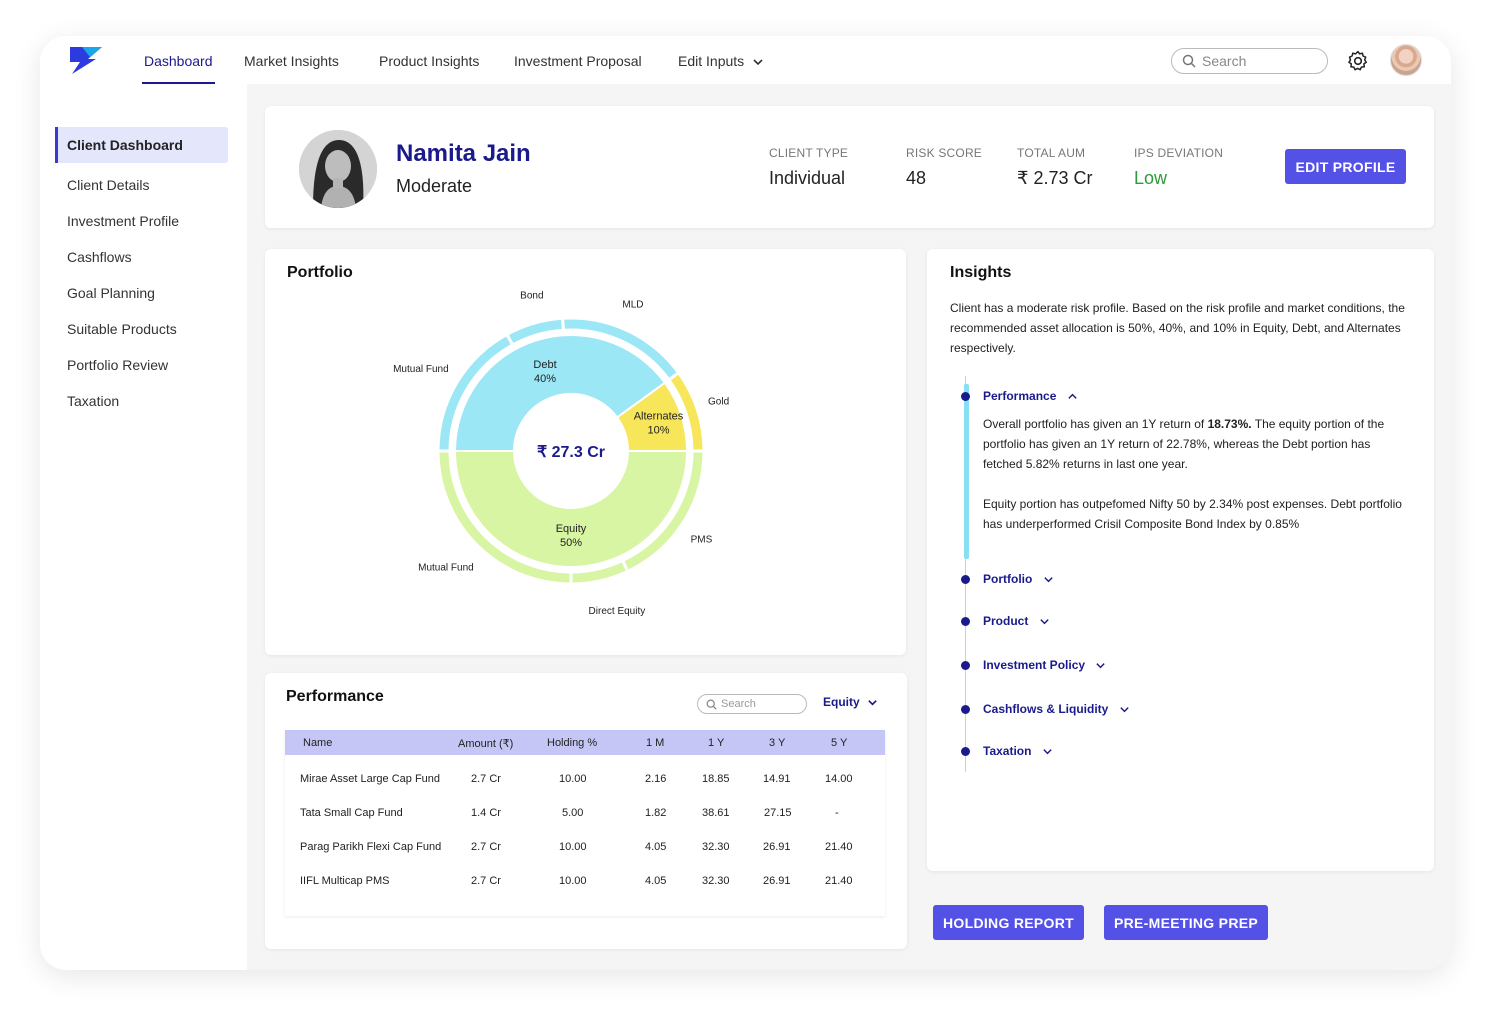 This screenshot has height=1012, width=1491. I want to click on sidebar-item-goal-planning: Goal Planning, so click(141, 293).